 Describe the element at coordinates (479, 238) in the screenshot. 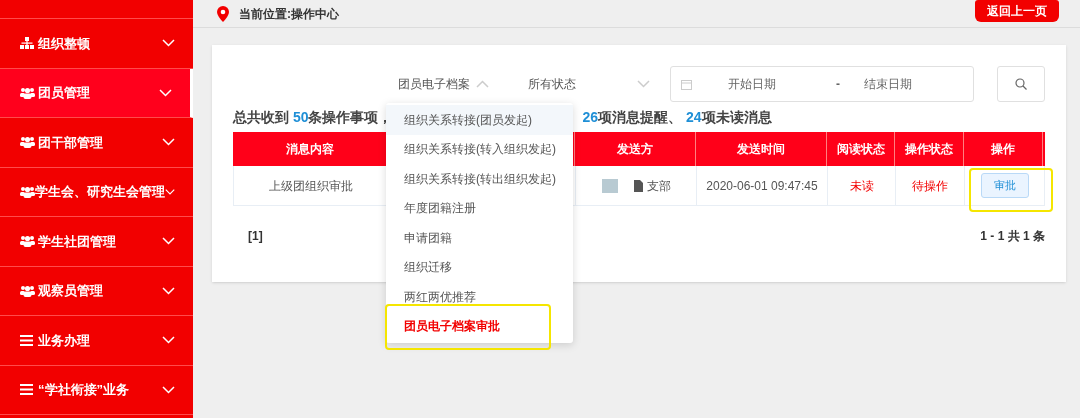

I see `dropdown-item: 申请团籍` at that location.